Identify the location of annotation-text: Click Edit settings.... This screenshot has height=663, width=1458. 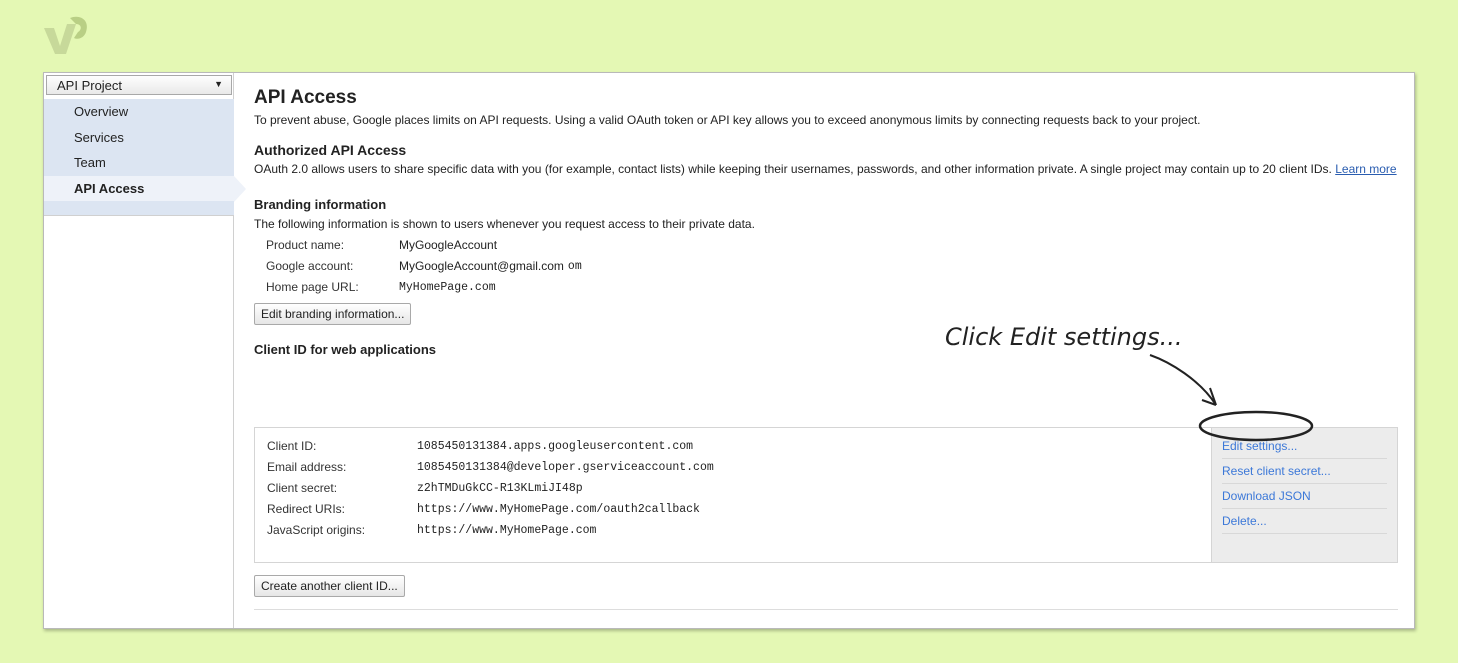
(1064, 337).